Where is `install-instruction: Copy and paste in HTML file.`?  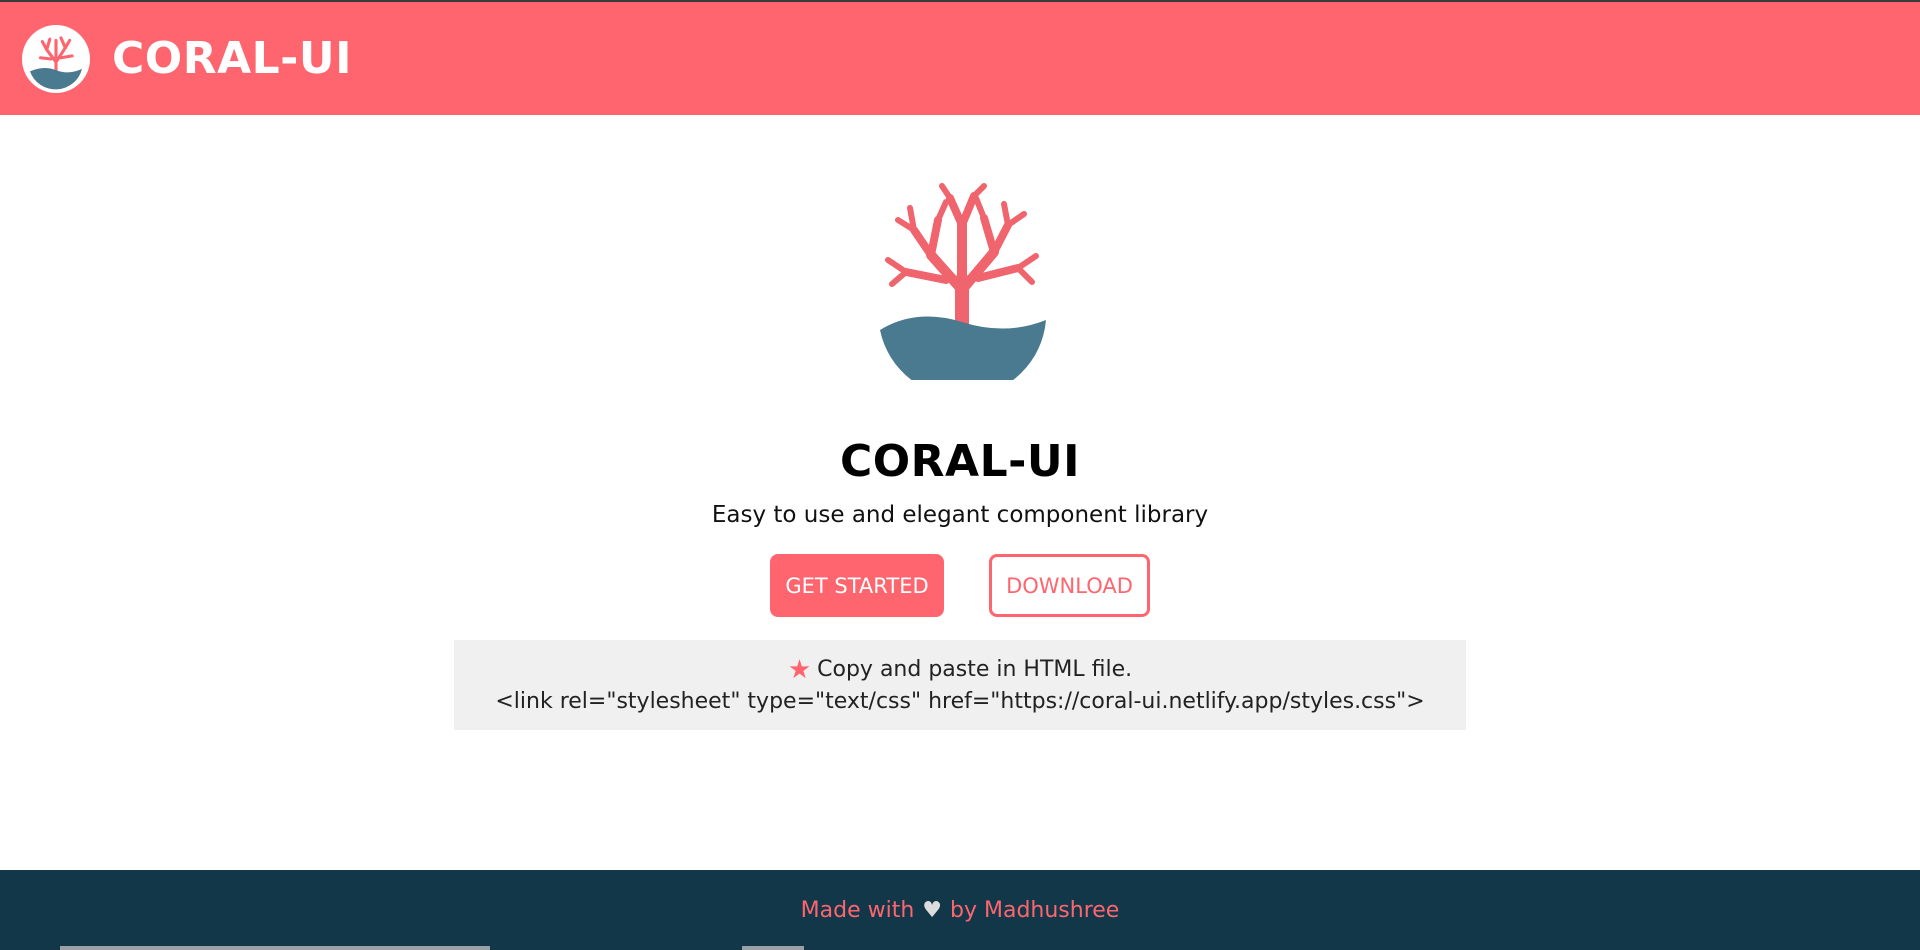
install-instruction: Copy and paste in HTML file. is located at coordinates (975, 669).